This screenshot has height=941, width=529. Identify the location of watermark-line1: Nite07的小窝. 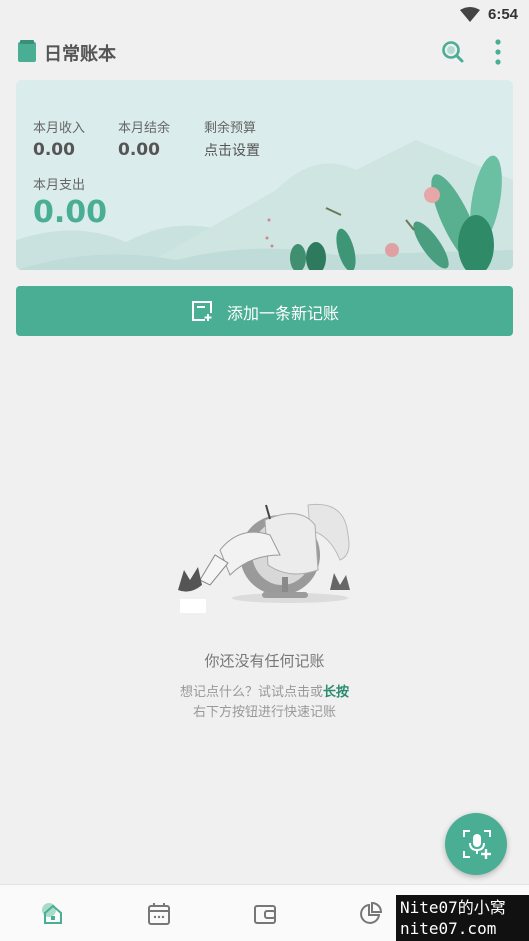
(453, 907).